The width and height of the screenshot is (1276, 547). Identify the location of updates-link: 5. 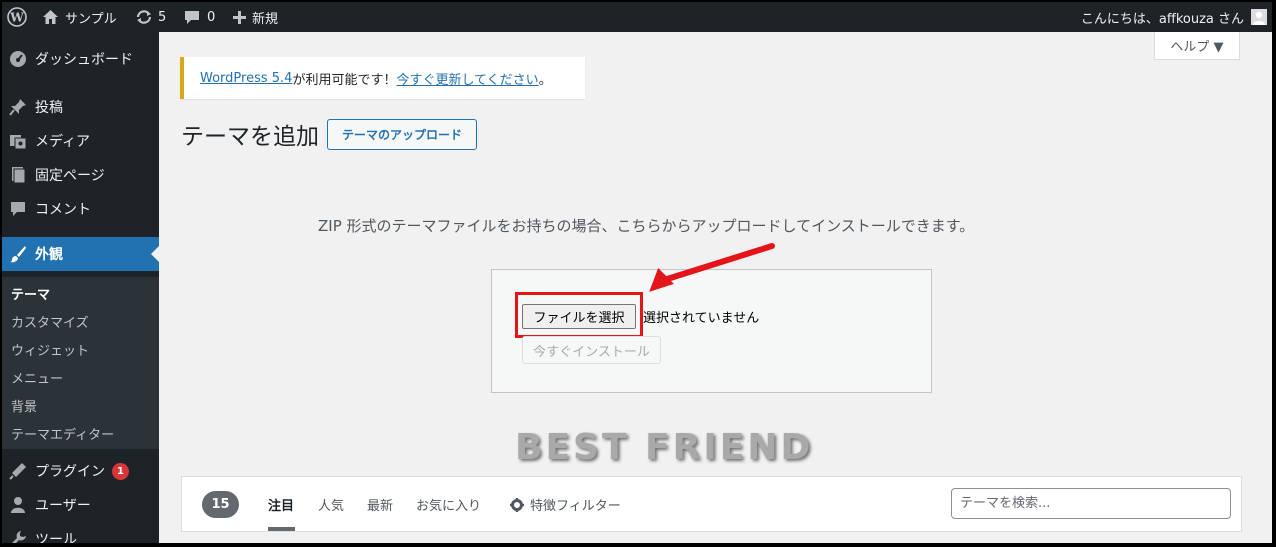
(150, 17).